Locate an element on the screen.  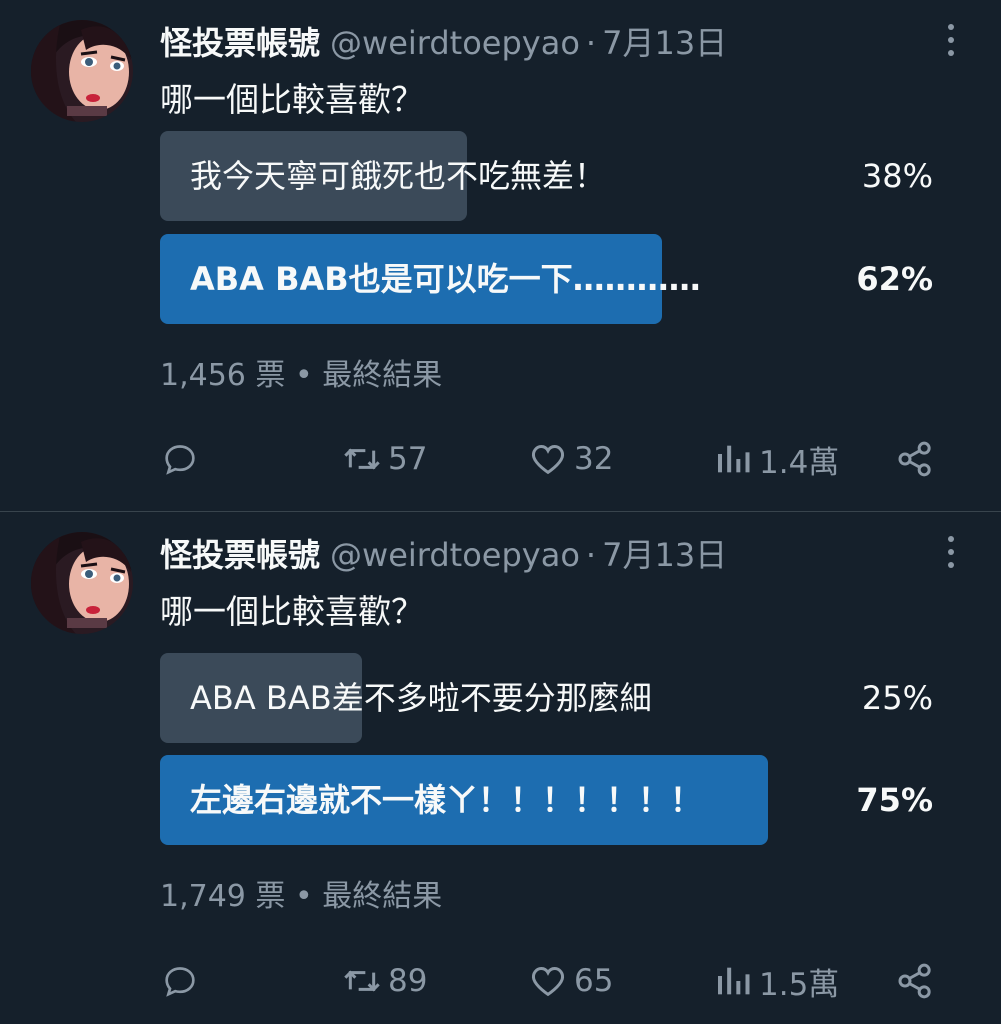
poll-option-winner: 左邊右邊就不一樣ㄚ！！！！！！！ 75% is located at coordinates (546, 800).